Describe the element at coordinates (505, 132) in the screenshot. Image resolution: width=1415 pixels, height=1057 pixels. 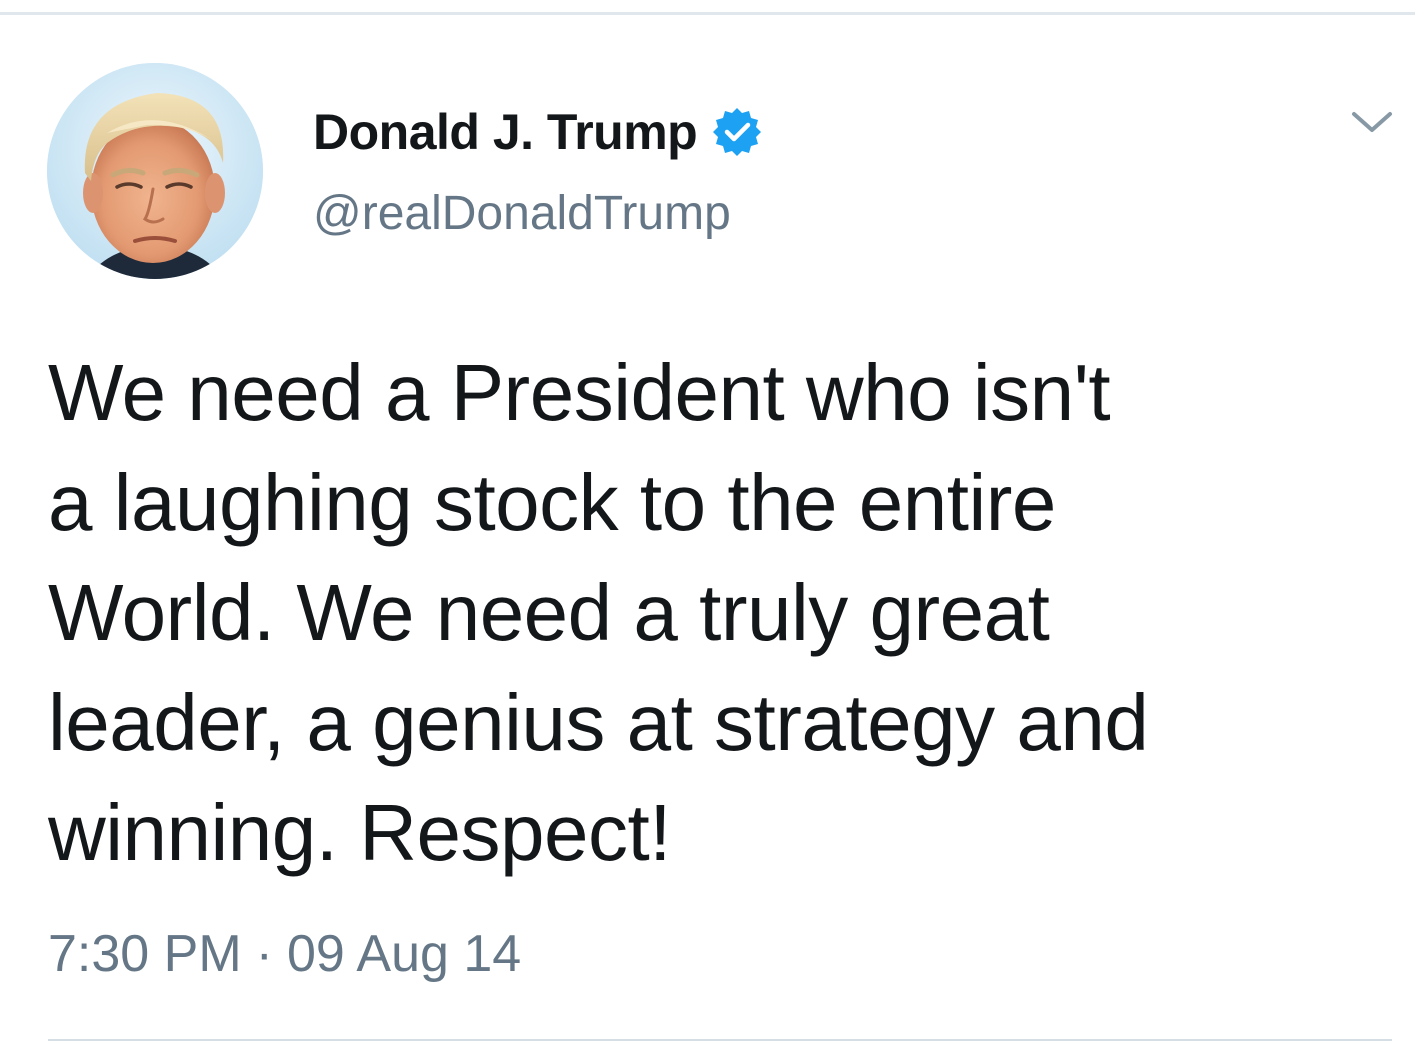
I see `author-display-name: Donald J. Trump` at that location.